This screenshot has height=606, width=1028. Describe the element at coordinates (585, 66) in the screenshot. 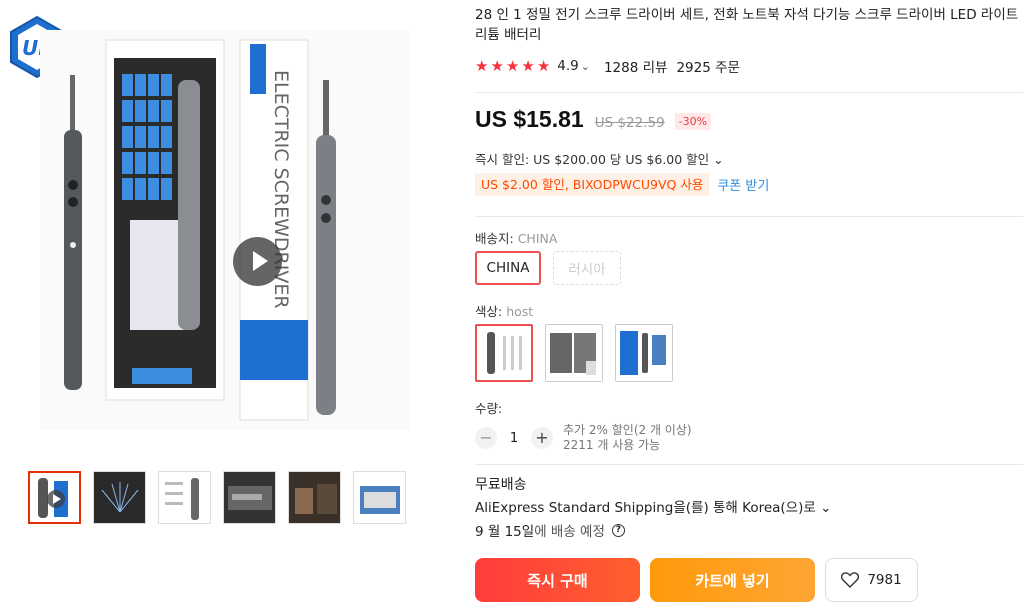

I see `chevron-down-icon: ⌄` at that location.